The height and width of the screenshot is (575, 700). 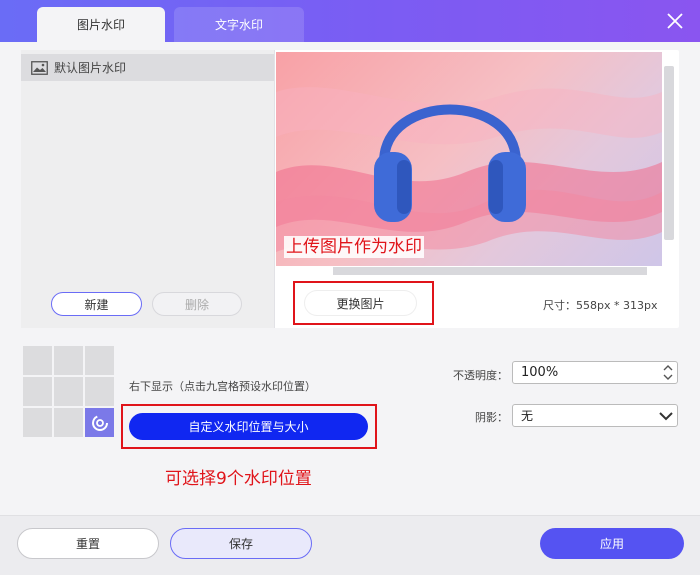 I want to click on watermark-logo-icon, so click(x=99, y=422).